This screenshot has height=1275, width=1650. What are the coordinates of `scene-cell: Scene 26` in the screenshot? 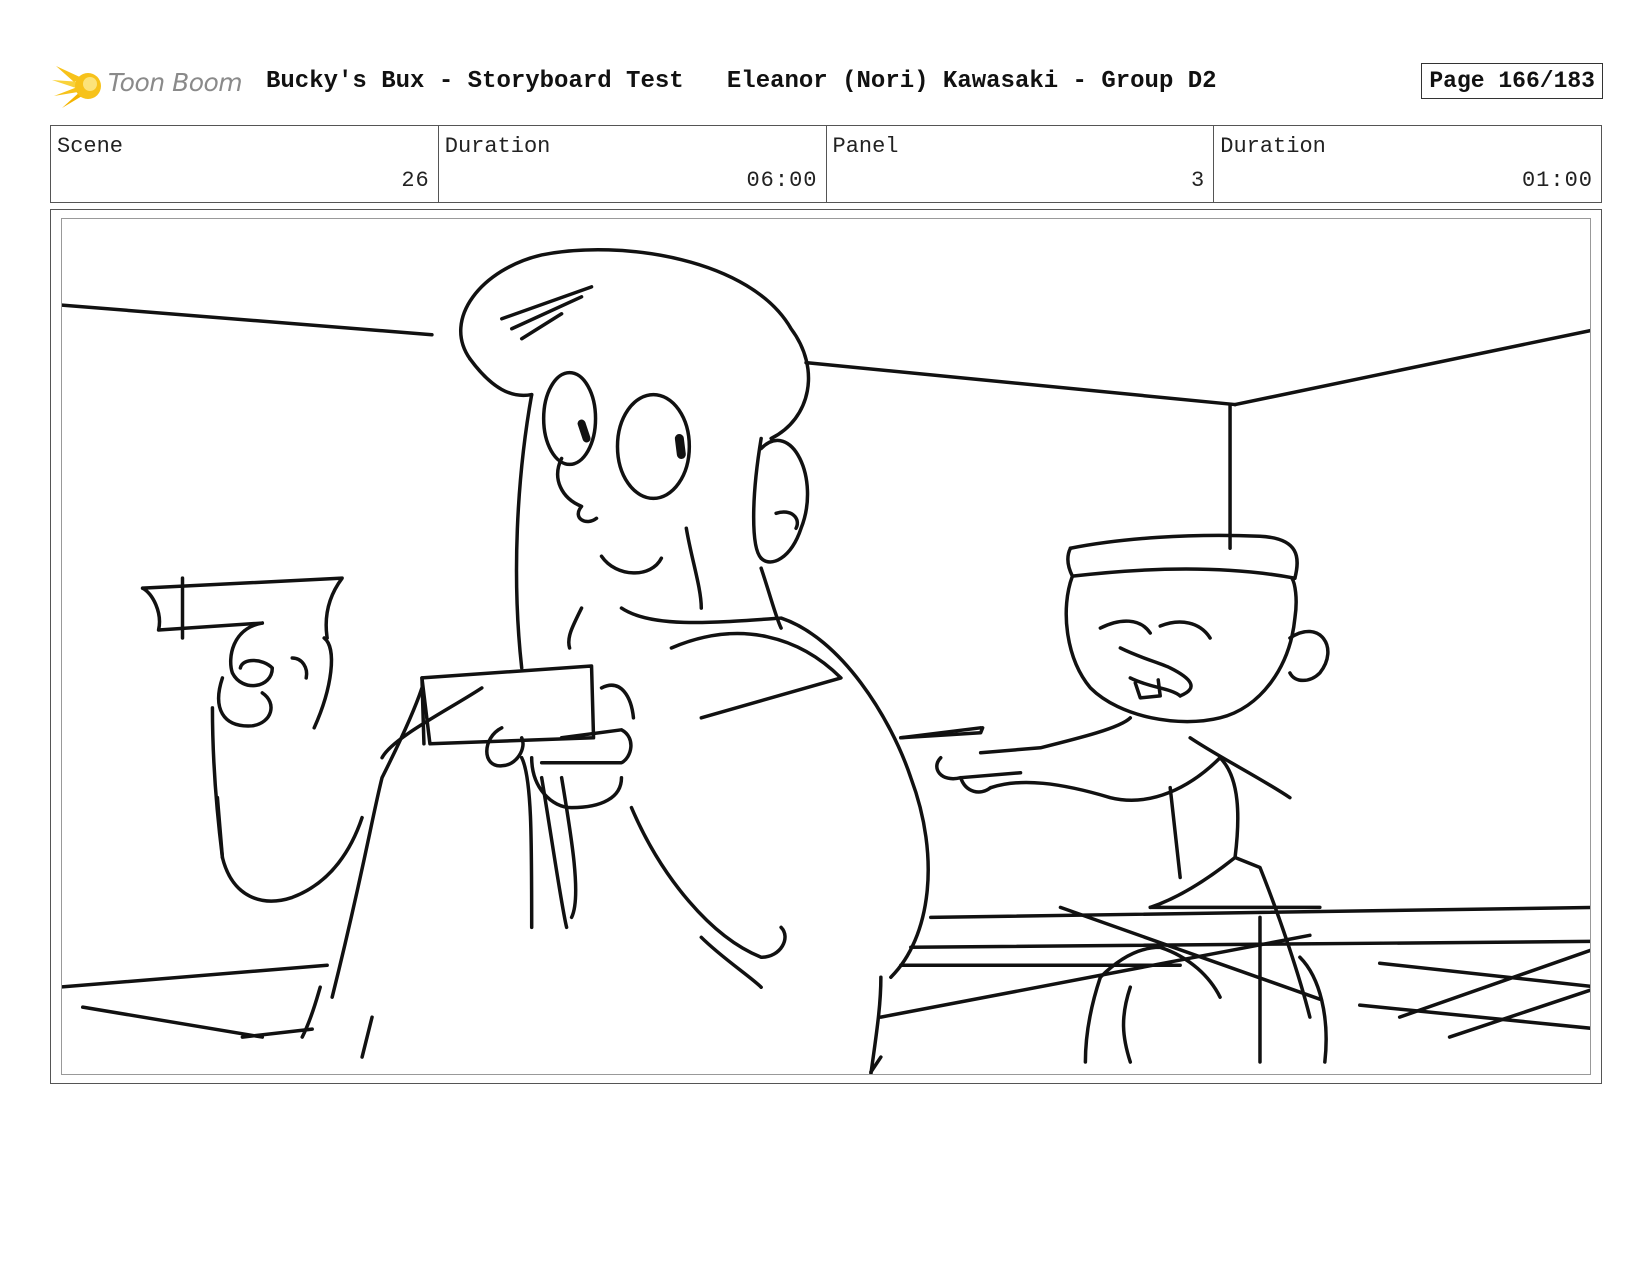 It's located at (245, 164).